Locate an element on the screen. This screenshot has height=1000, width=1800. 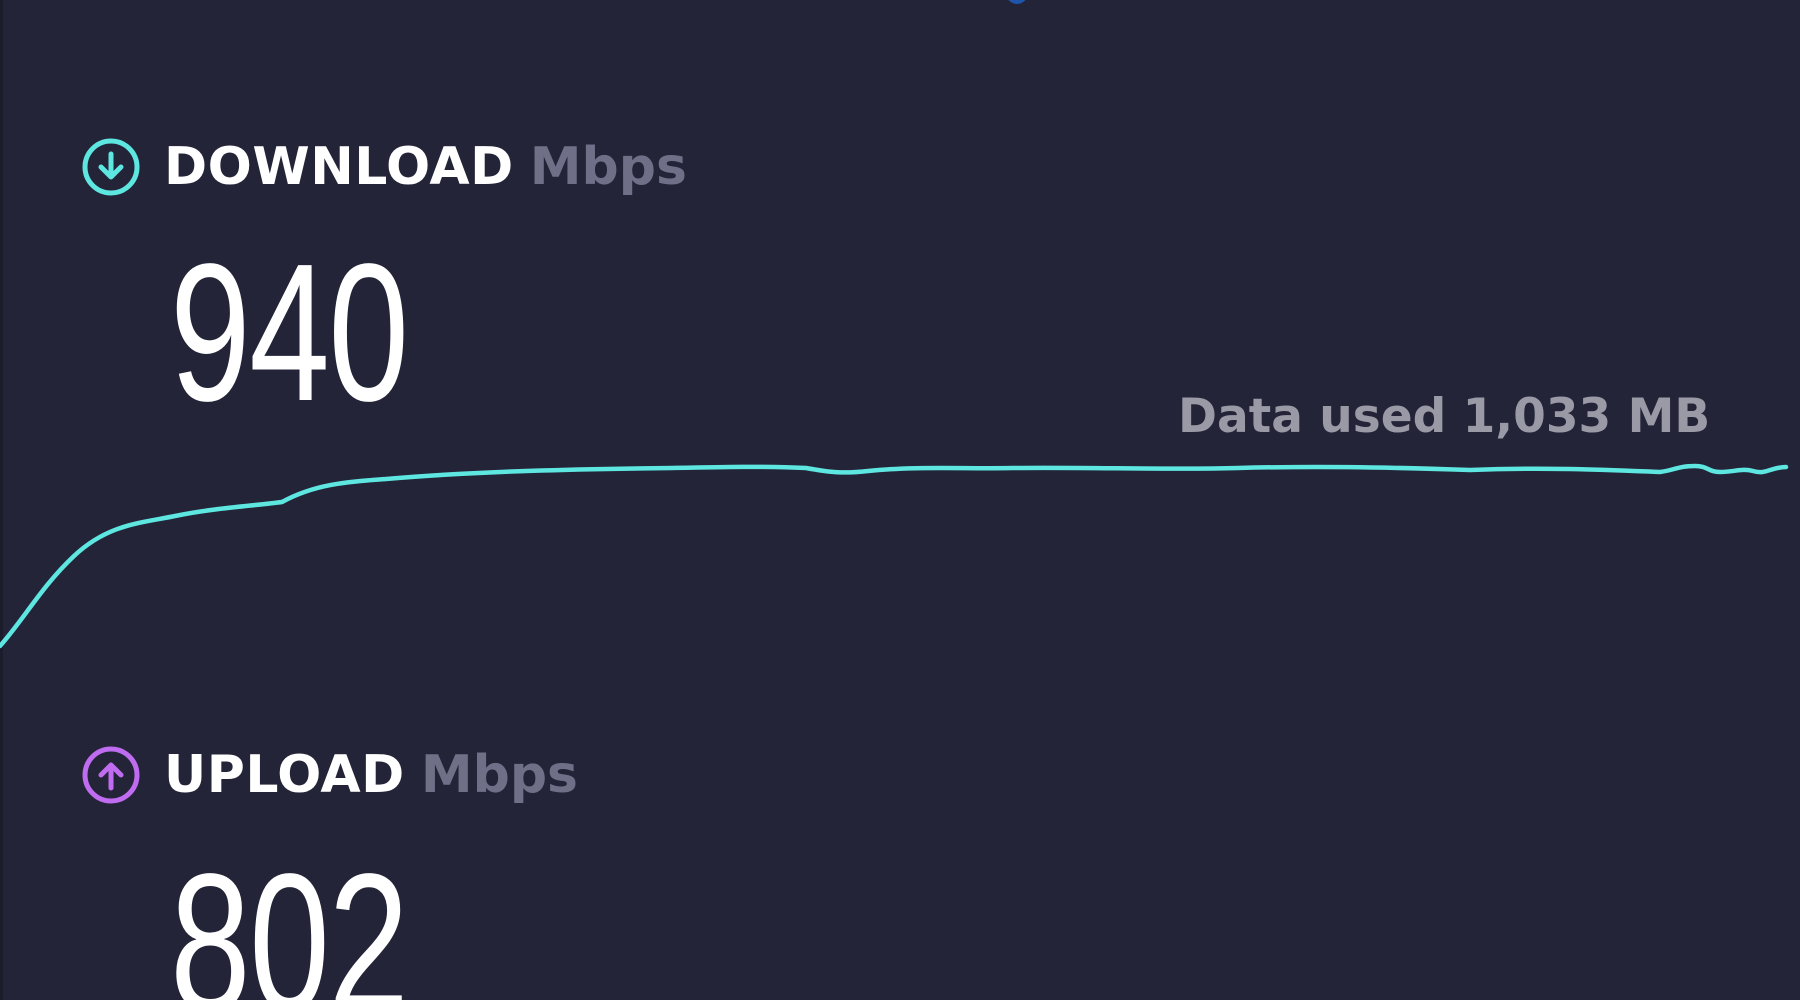
arrow-up-circle-icon is located at coordinates (111, 775).